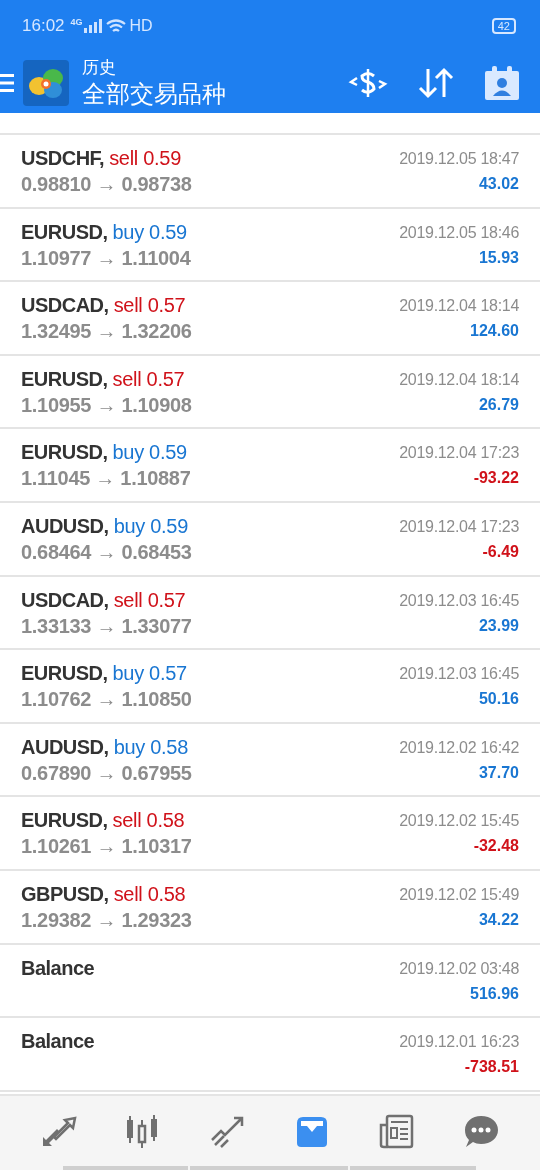 This screenshot has height=1170, width=540. I want to click on deal-time: 2019.12.05 18:47, so click(459, 159).